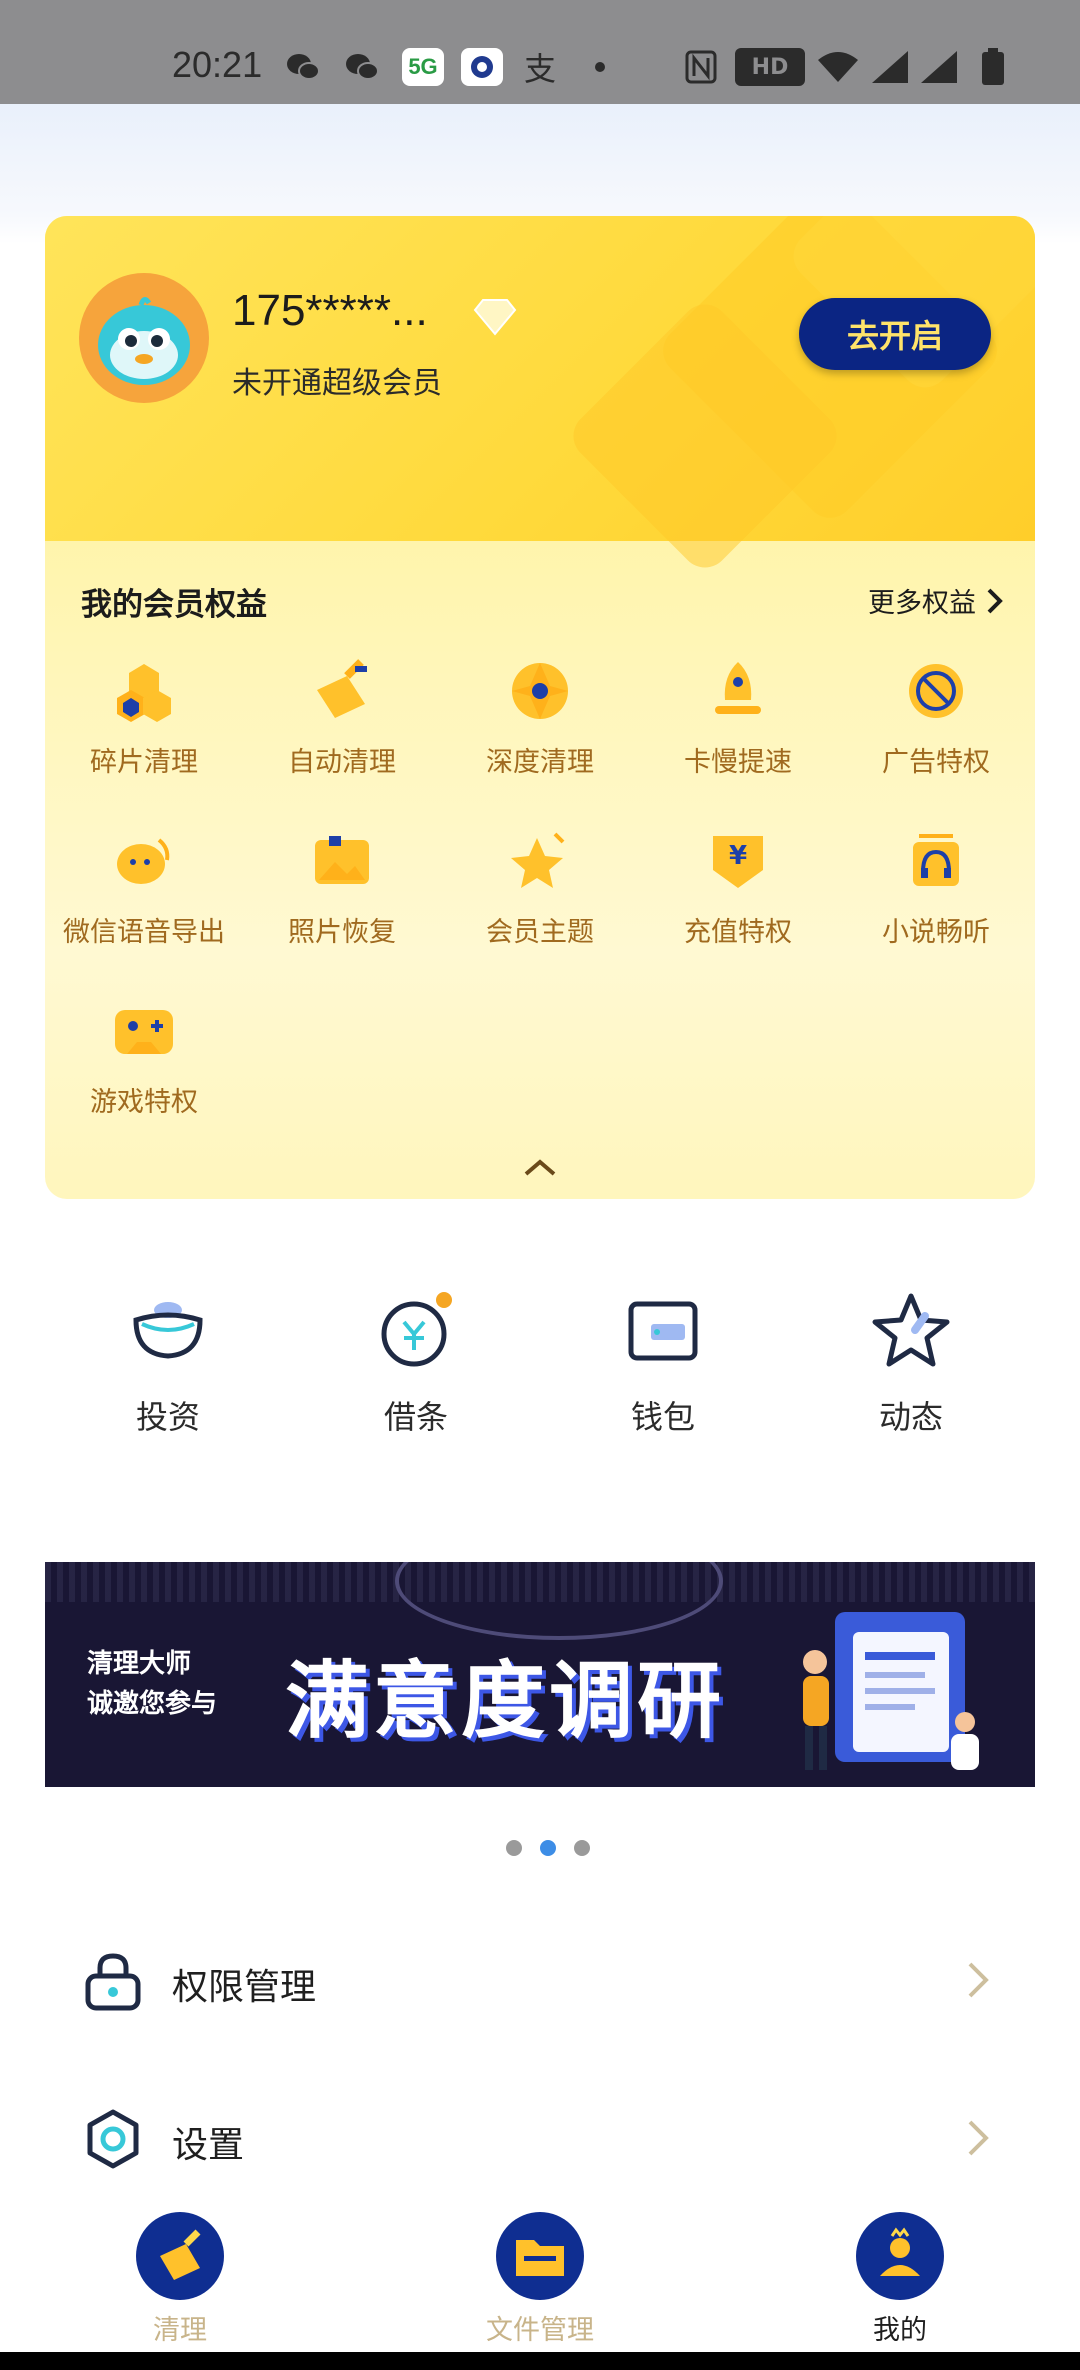 The height and width of the screenshot is (2370, 1080). I want to click on nav-tab-files: 文件管理, so click(540, 2279).